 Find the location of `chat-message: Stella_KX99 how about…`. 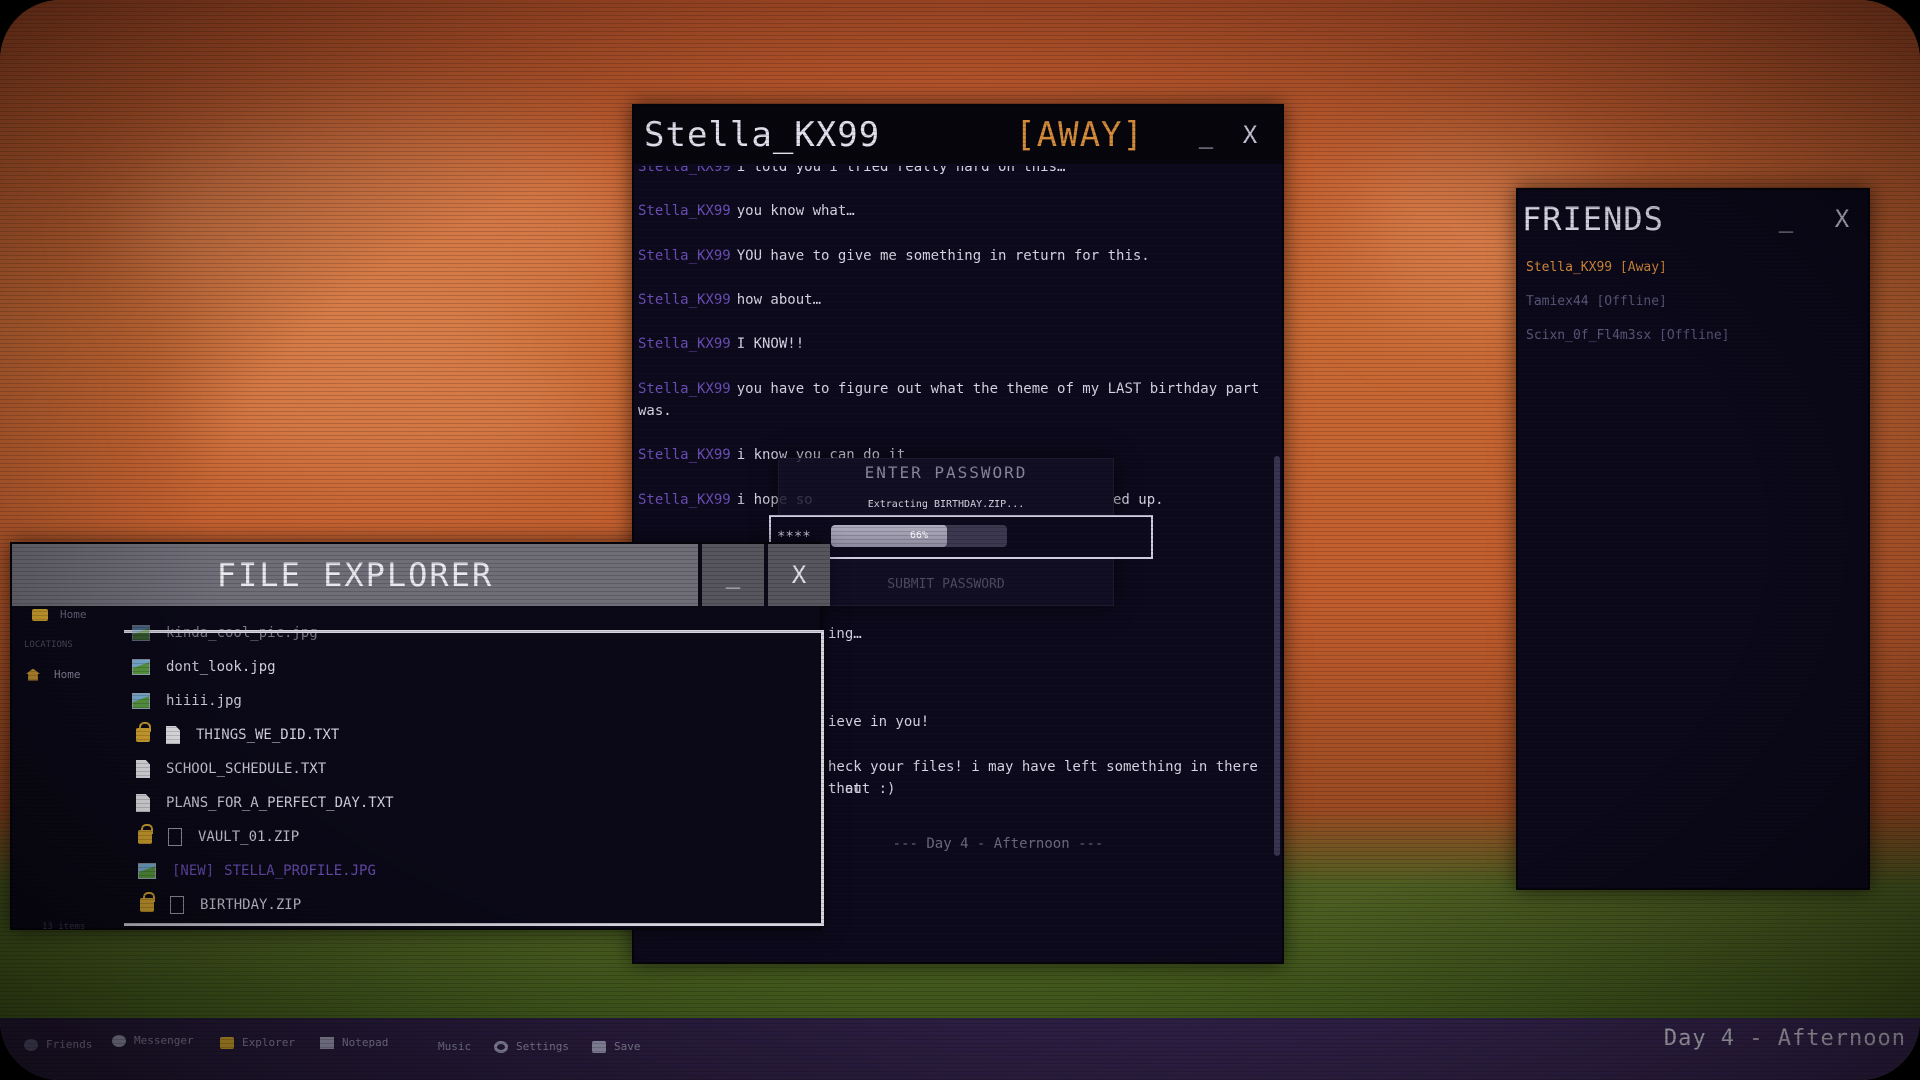

chat-message: Stella_KX99 how about… is located at coordinates (730, 300).